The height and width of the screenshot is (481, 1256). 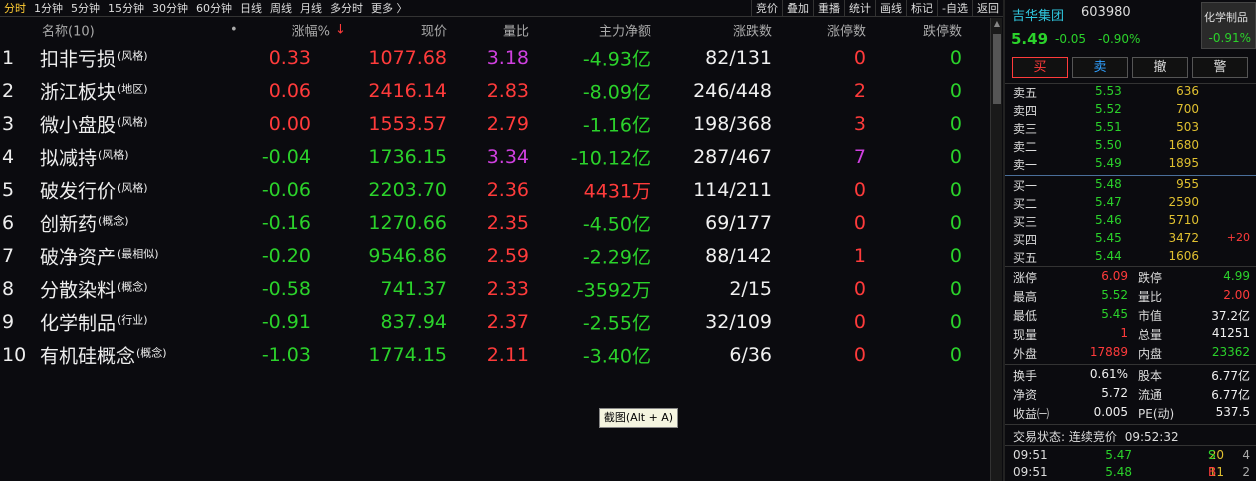 I want to click on period-tab-4: 30分钟, so click(x=170, y=8).